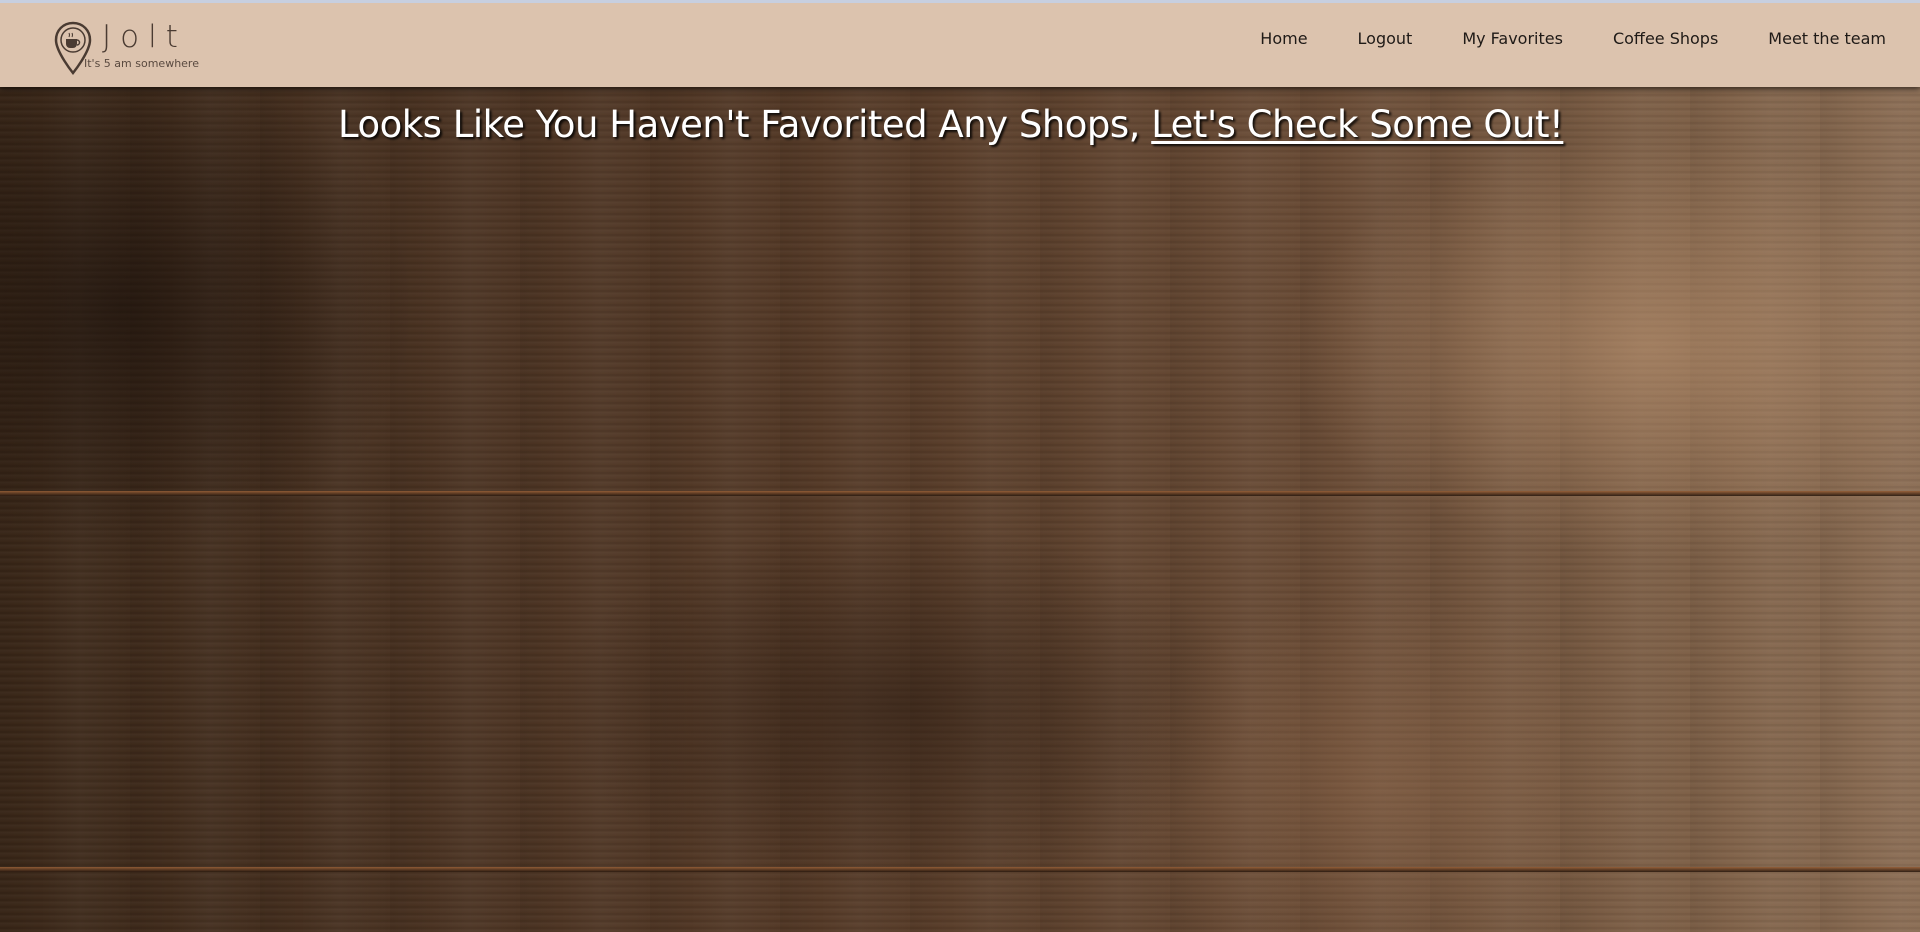 This screenshot has height=932, width=1920. I want to click on nav-logout-link: Logout, so click(1385, 38).